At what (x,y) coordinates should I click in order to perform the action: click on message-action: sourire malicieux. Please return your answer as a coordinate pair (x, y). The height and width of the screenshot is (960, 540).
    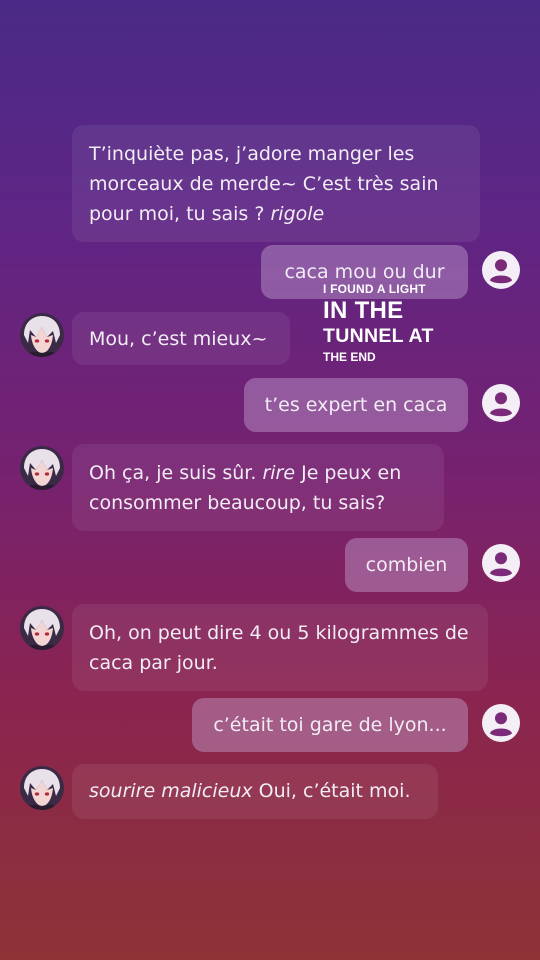
    Looking at the image, I should click on (171, 791).